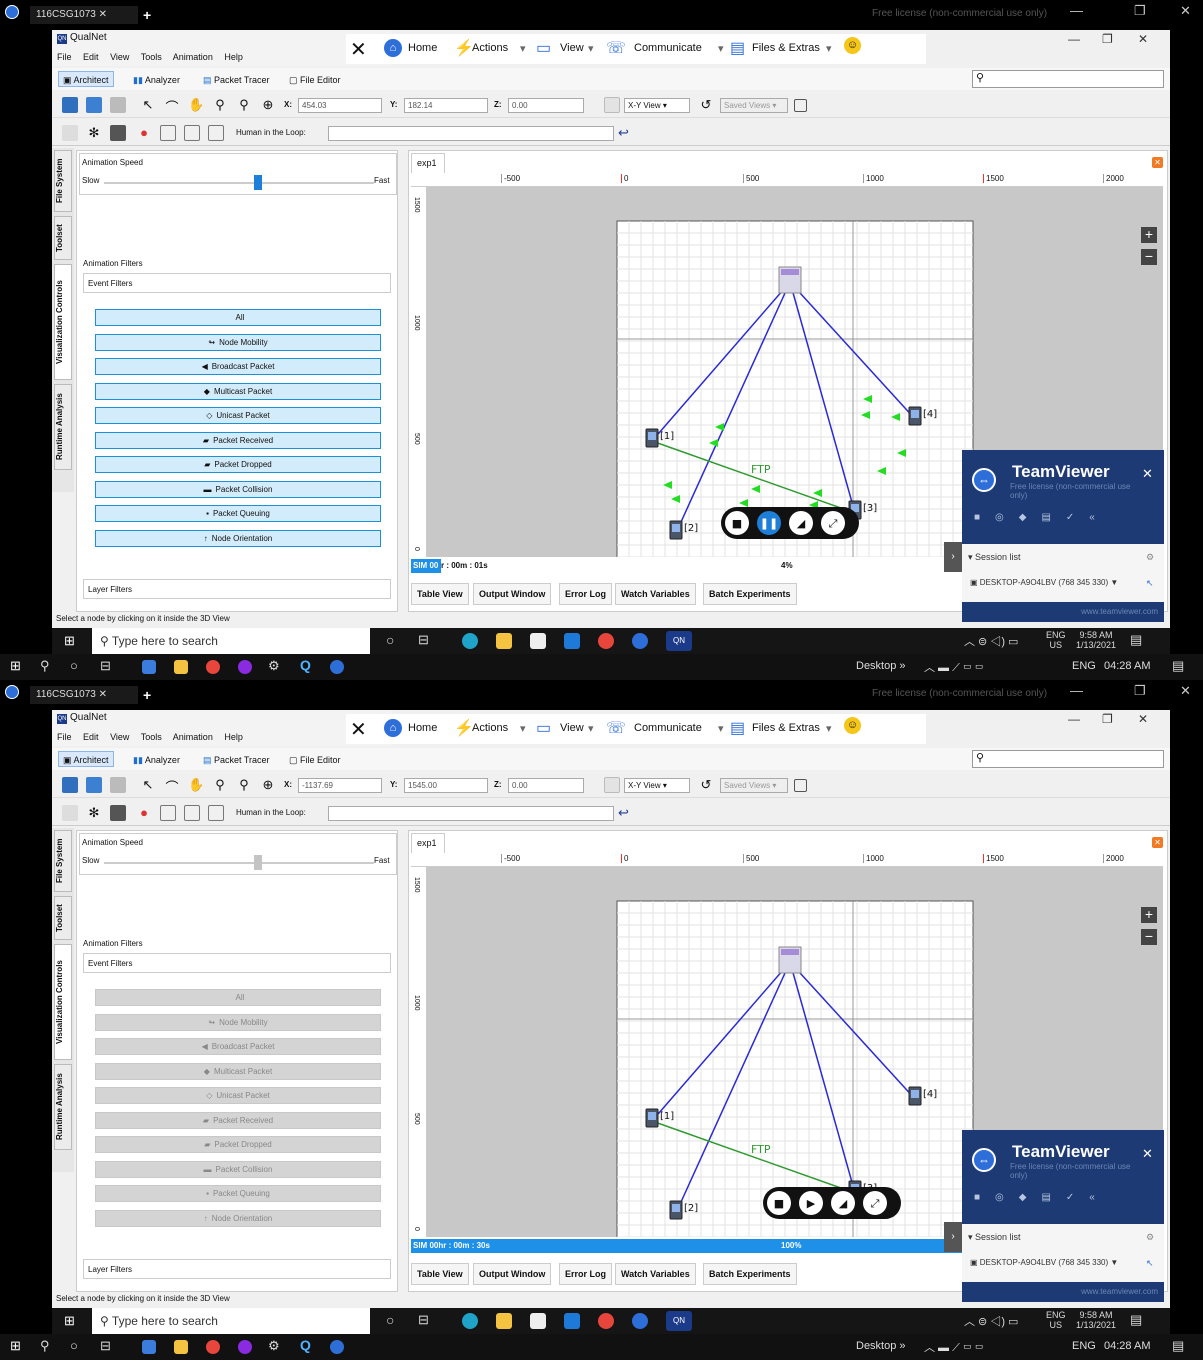  I want to click on menu-view: View, so click(119, 737).